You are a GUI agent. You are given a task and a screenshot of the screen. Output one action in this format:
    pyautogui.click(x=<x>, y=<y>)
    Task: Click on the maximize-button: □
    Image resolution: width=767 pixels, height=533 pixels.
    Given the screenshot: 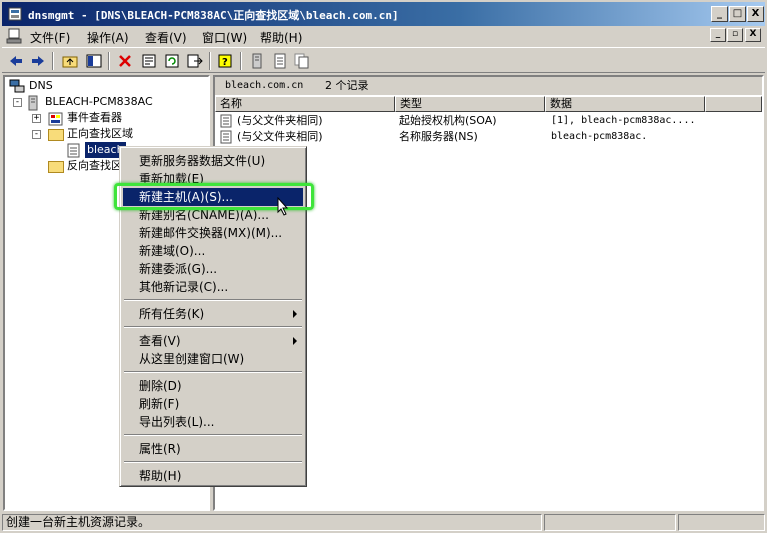 What is the action you would take?
    pyautogui.click(x=737, y=14)
    